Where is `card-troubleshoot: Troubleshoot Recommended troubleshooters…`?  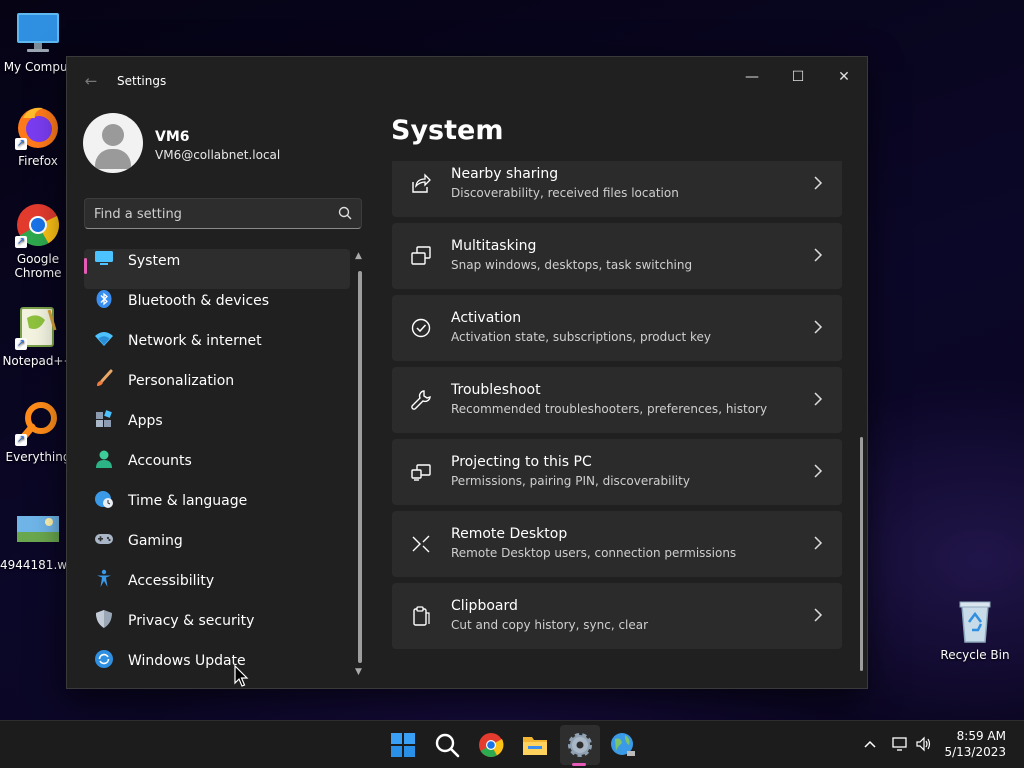 card-troubleshoot: Troubleshoot Recommended troubleshooters… is located at coordinates (617, 400).